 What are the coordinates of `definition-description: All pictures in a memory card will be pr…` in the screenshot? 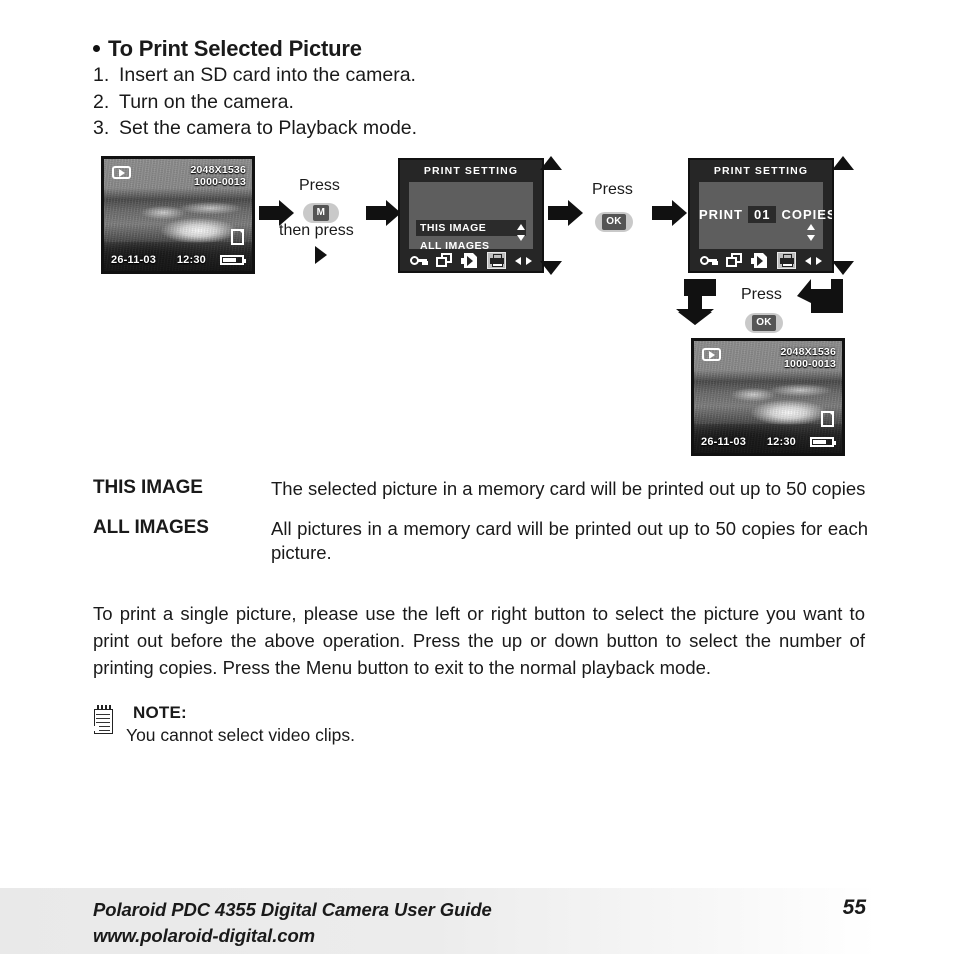 It's located at (569, 540).